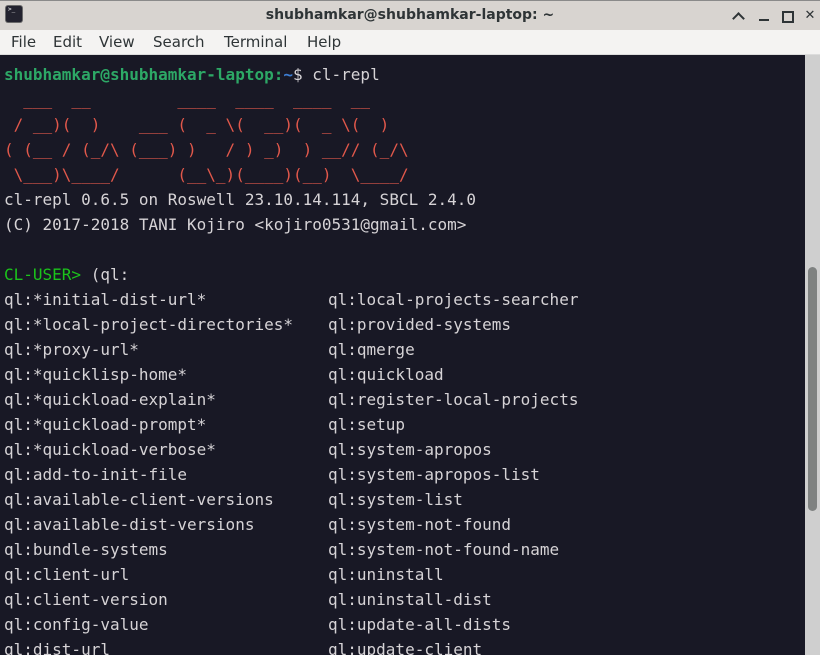 This screenshot has width=820, height=655. Describe the element at coordinates (117, 42) in the screenshot. I see `menu-view: View` at that location.